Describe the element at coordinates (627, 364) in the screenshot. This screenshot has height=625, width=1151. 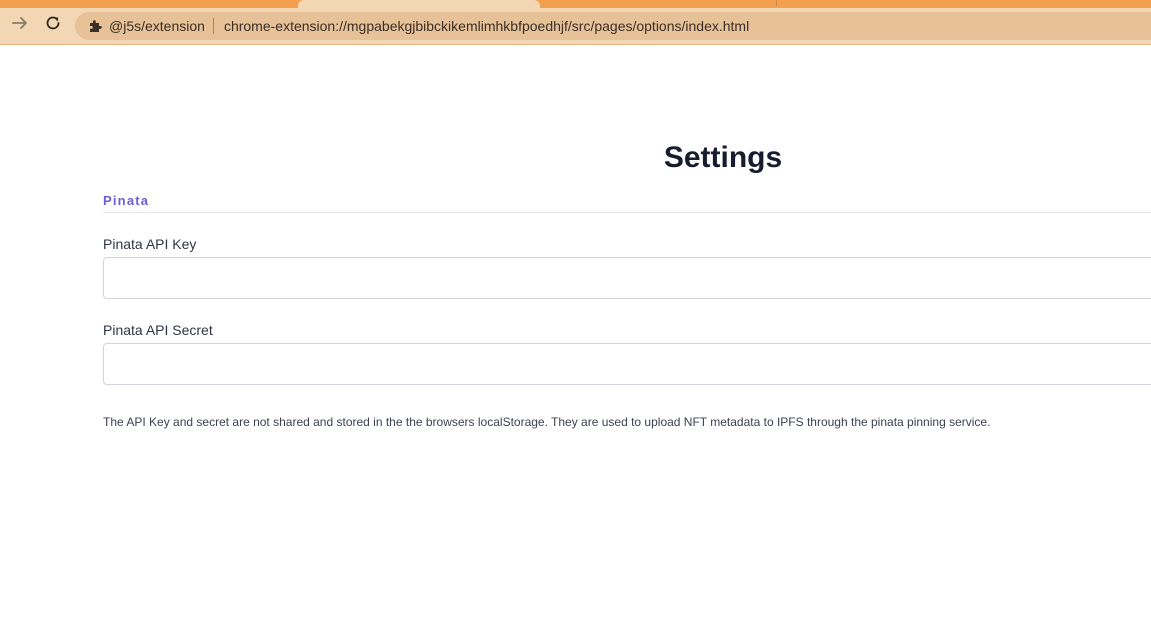
I see `api-secret-input` at that location.